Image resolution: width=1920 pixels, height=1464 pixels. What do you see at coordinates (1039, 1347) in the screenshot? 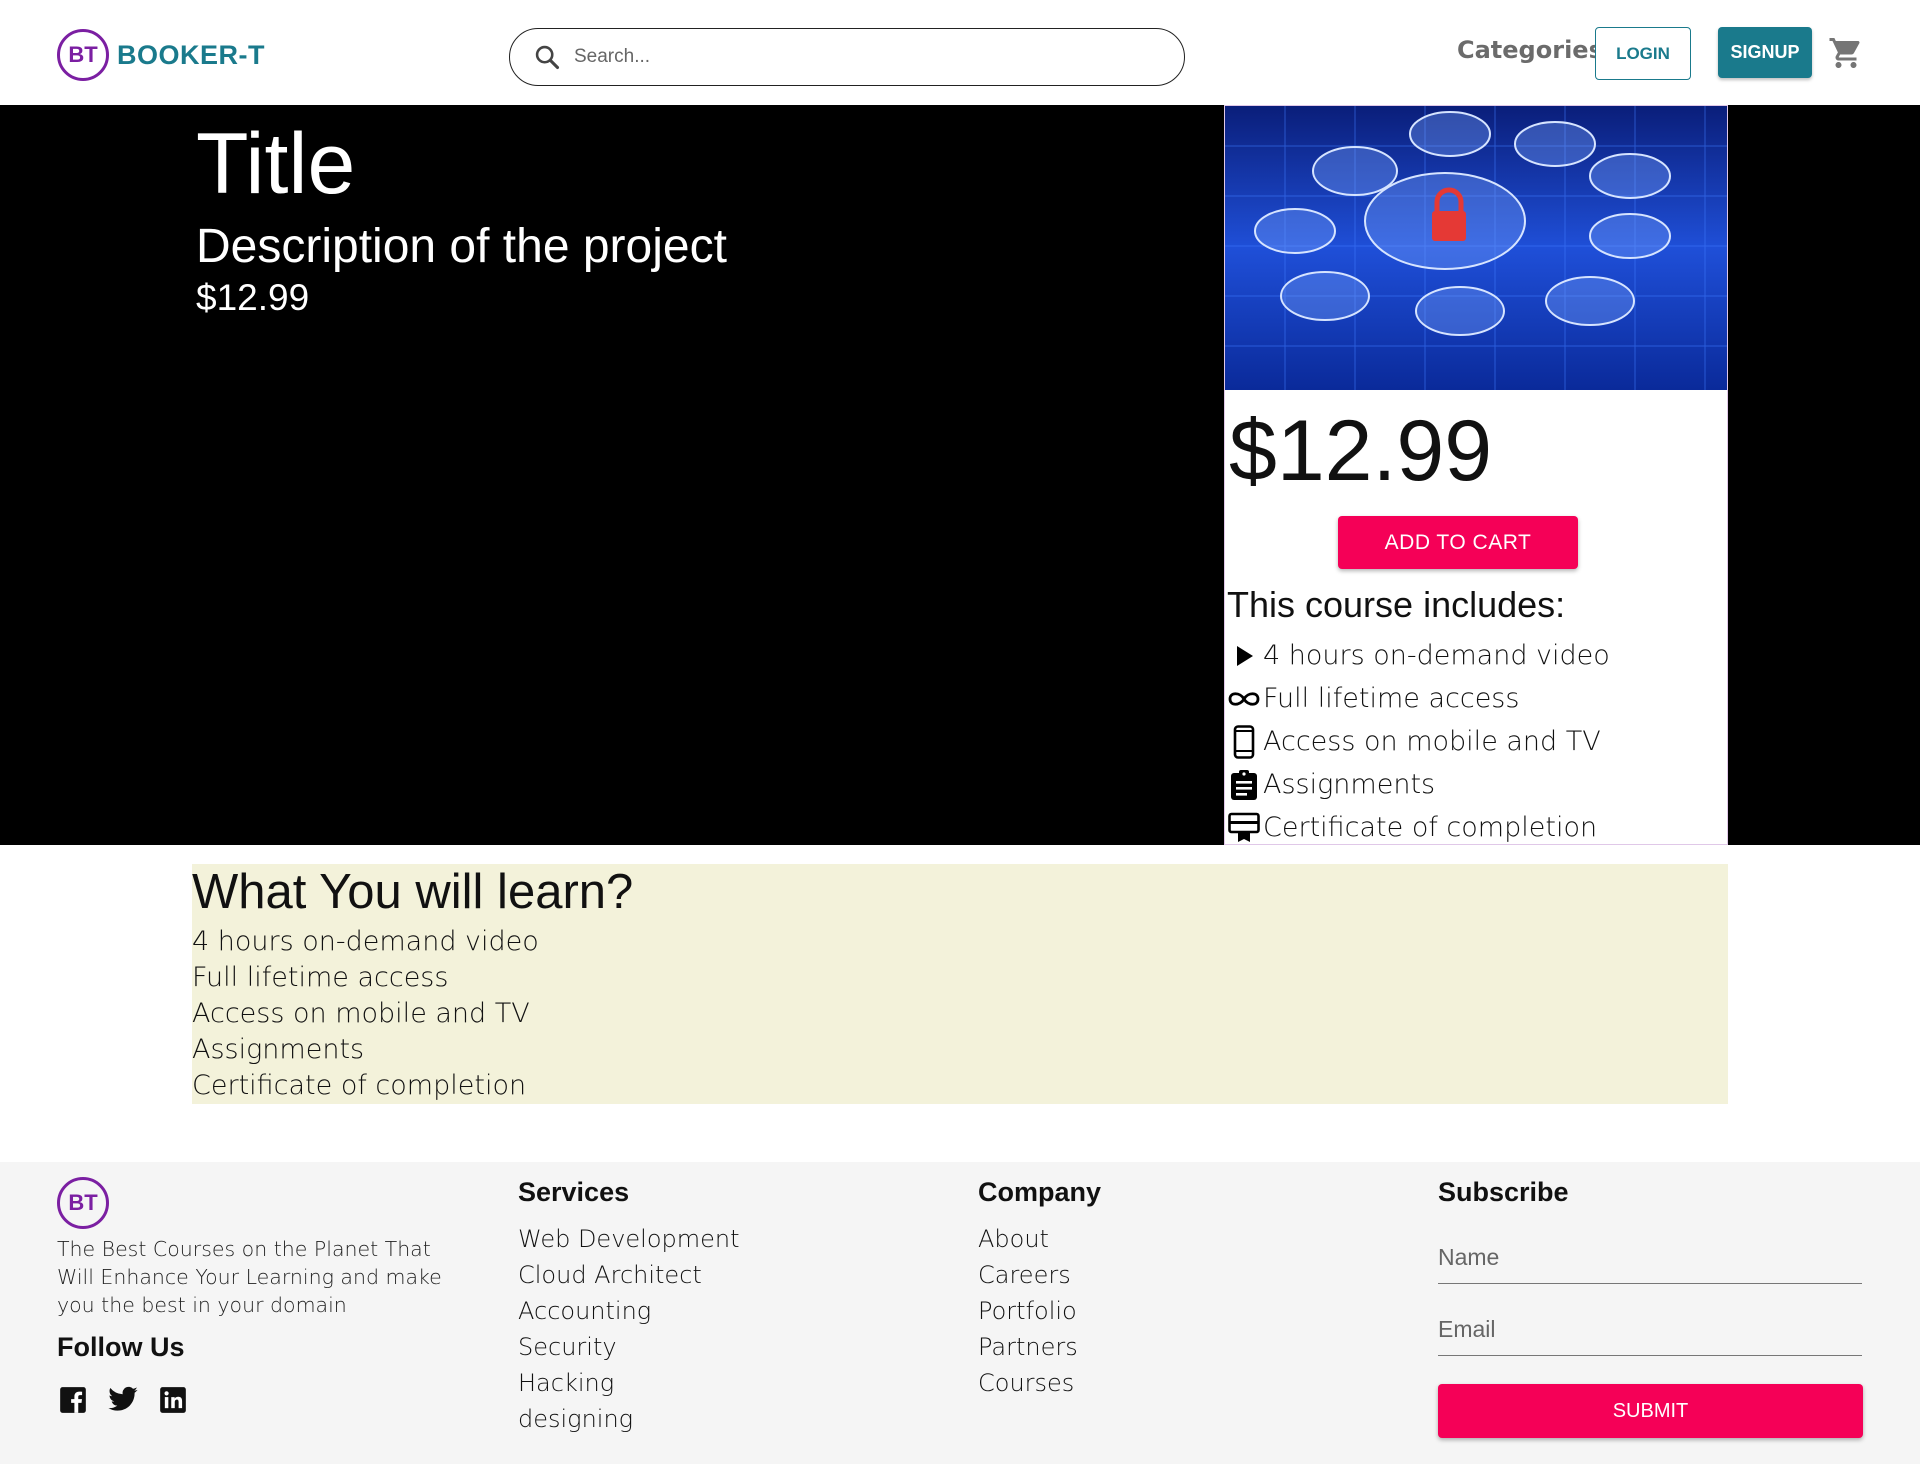
I see `footer-link: Partners` at bounding box center [1039, 1347].